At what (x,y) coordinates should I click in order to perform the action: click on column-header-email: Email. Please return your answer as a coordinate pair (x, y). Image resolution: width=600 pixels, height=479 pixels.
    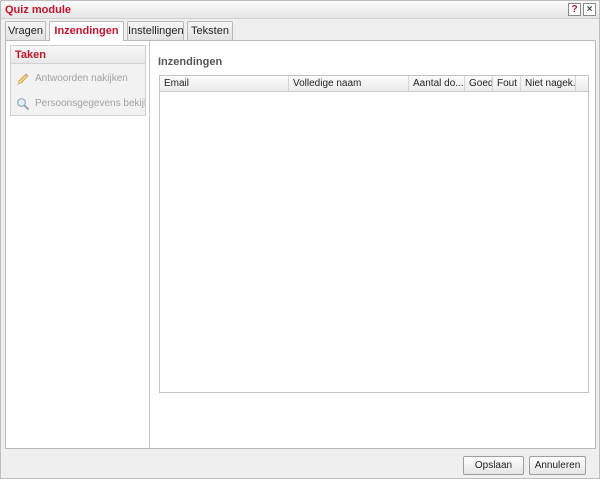
    Looking at the image, I should click on (224, 83).